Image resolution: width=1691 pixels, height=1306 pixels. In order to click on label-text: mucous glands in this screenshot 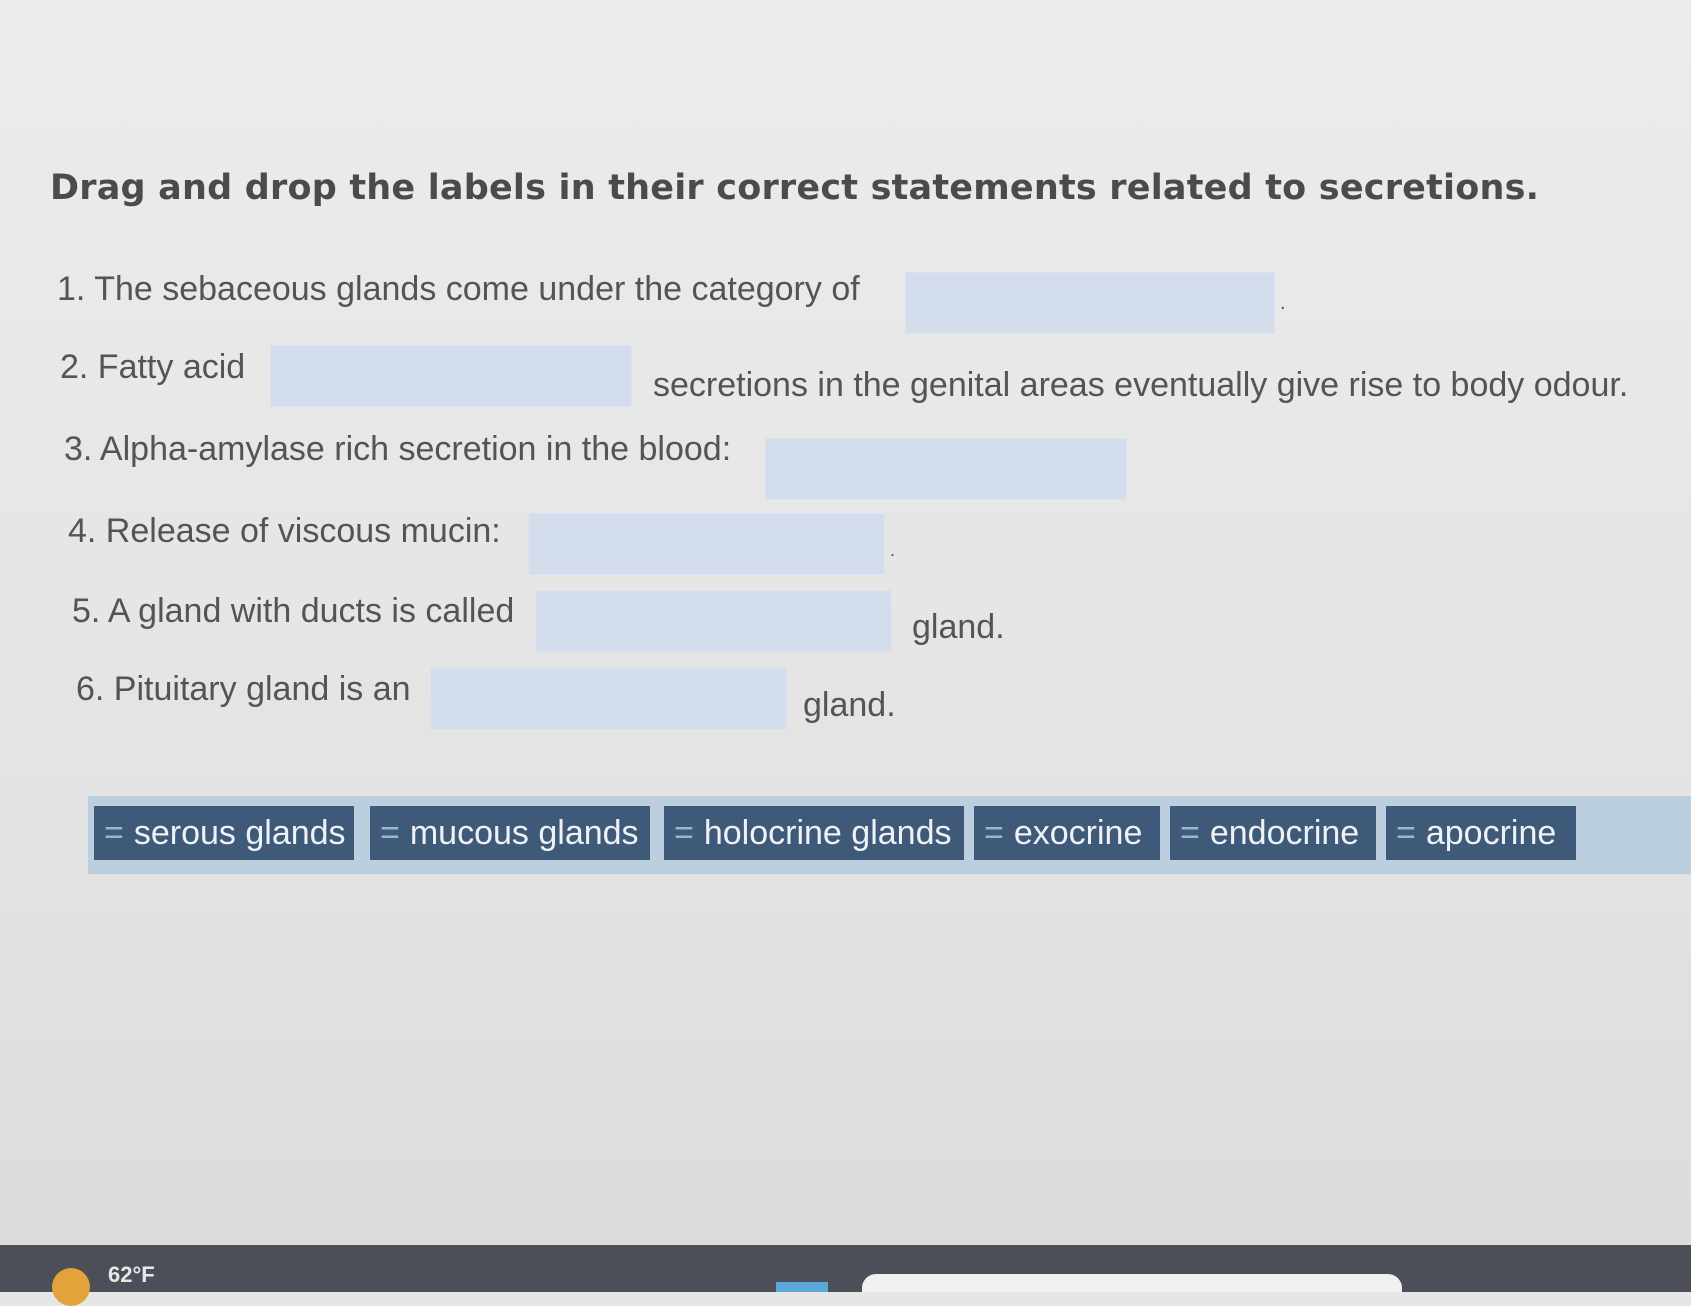, I will do `click(524, 832)`.